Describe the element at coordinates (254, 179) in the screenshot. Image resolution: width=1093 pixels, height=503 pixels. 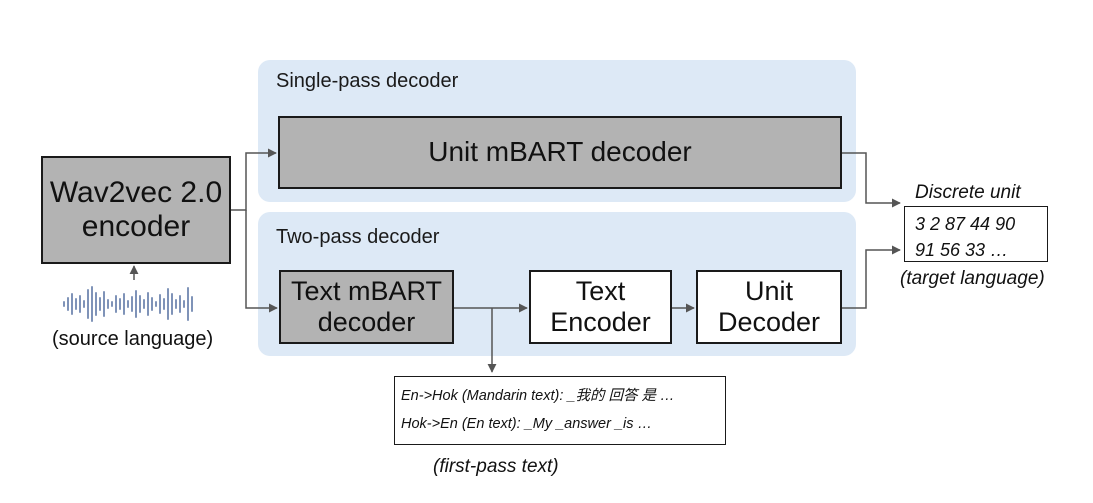
I see `arrow-encoder-to-unit-mbart` at that location.